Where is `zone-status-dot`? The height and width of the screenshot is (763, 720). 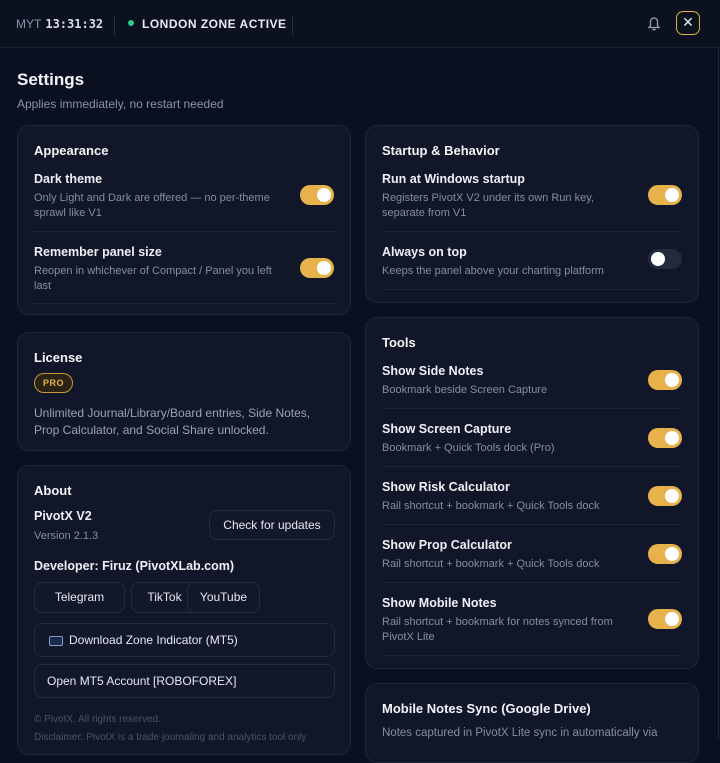 zone-status-dot is located at coordinates (131, 23).